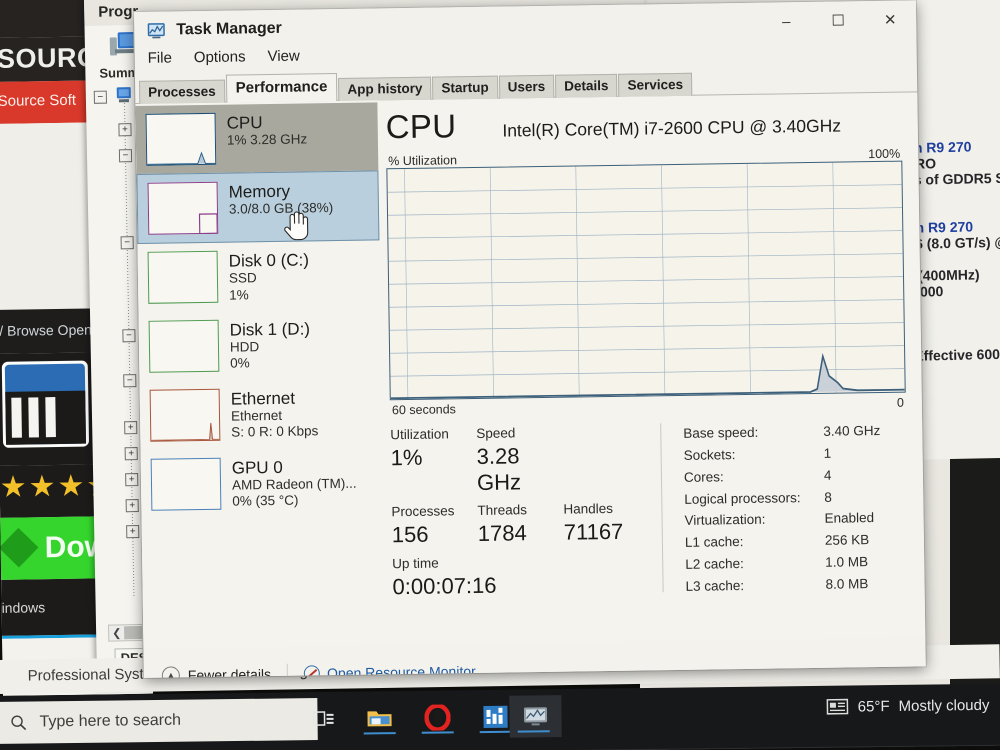 The width and height of the screenshot is (1000, 750). What do you see at coordinates (588, 509) in the screenshot?
I see `stat-handles-label: Handles` at bounding box center [588, 509].